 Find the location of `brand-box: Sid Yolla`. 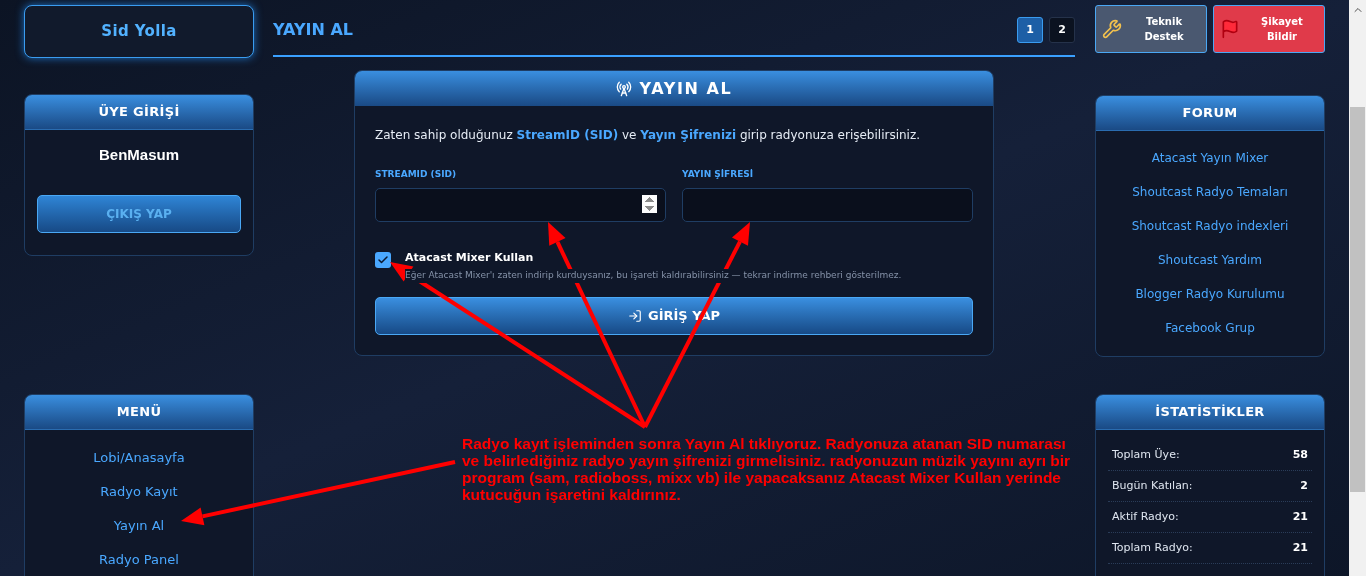

brand-box: Sid Yolla is located at coordinates (139, 31).